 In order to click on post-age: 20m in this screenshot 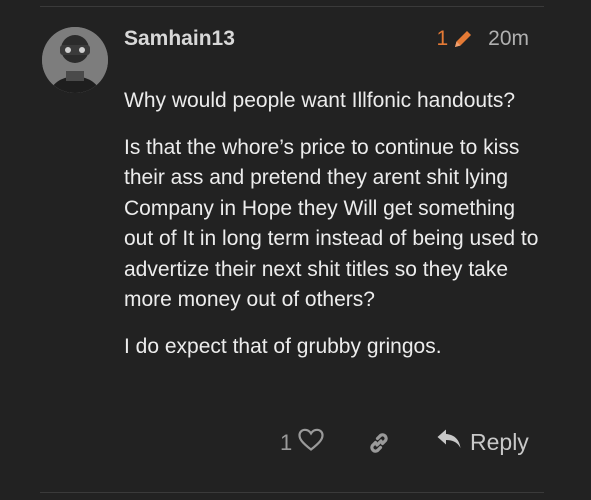, I will do `click(508, 39)`.